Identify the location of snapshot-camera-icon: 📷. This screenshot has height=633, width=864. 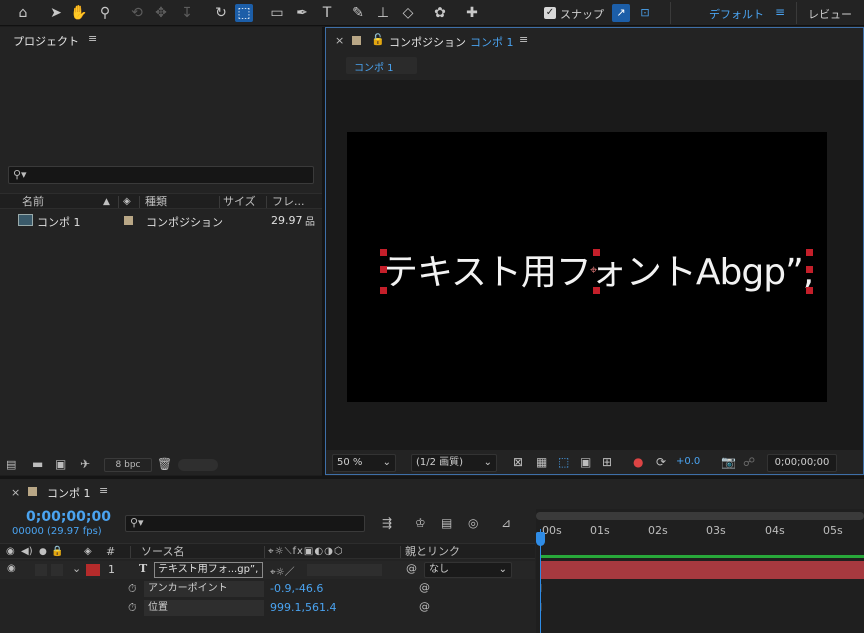
(728, 462).